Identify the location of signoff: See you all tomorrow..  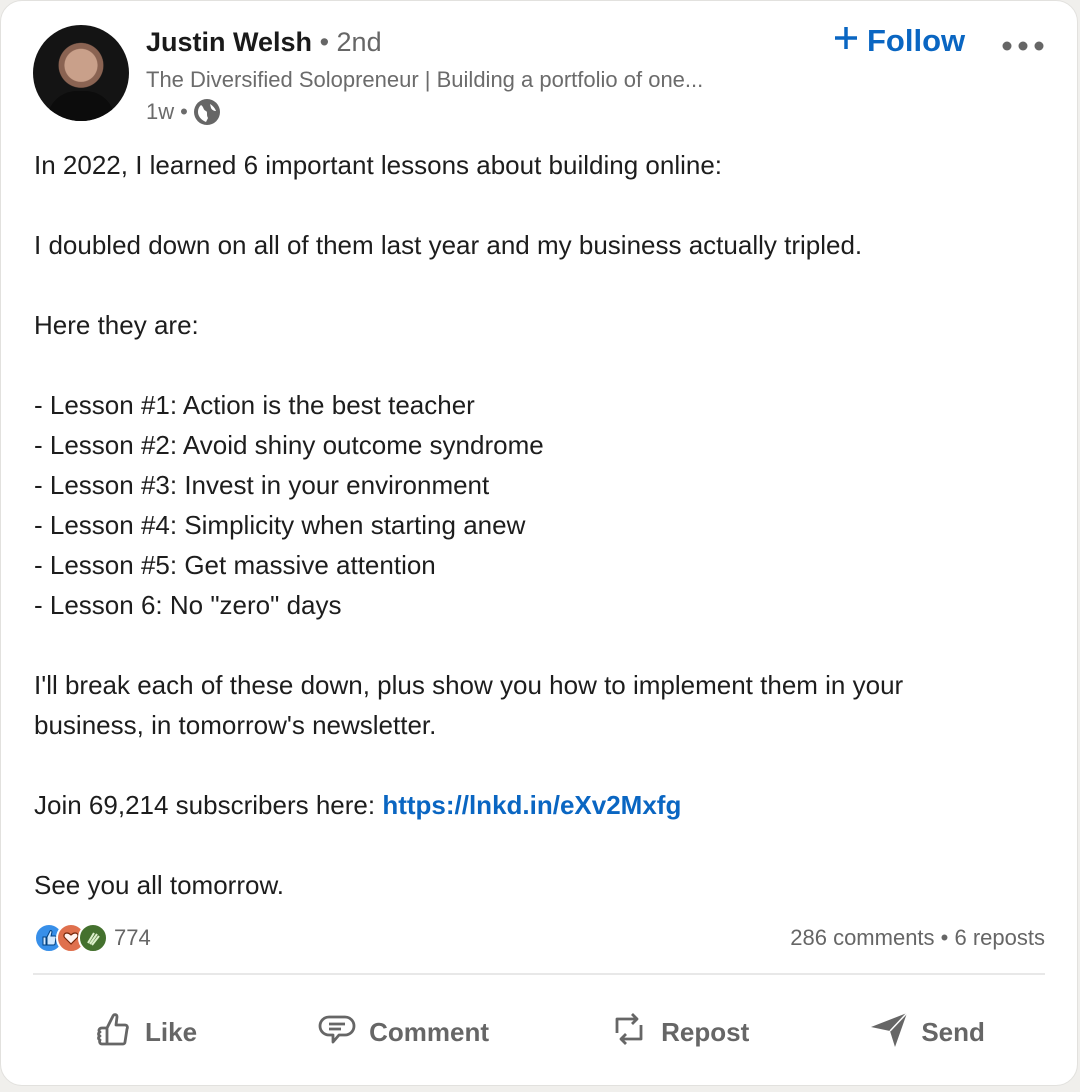
(159, 885).